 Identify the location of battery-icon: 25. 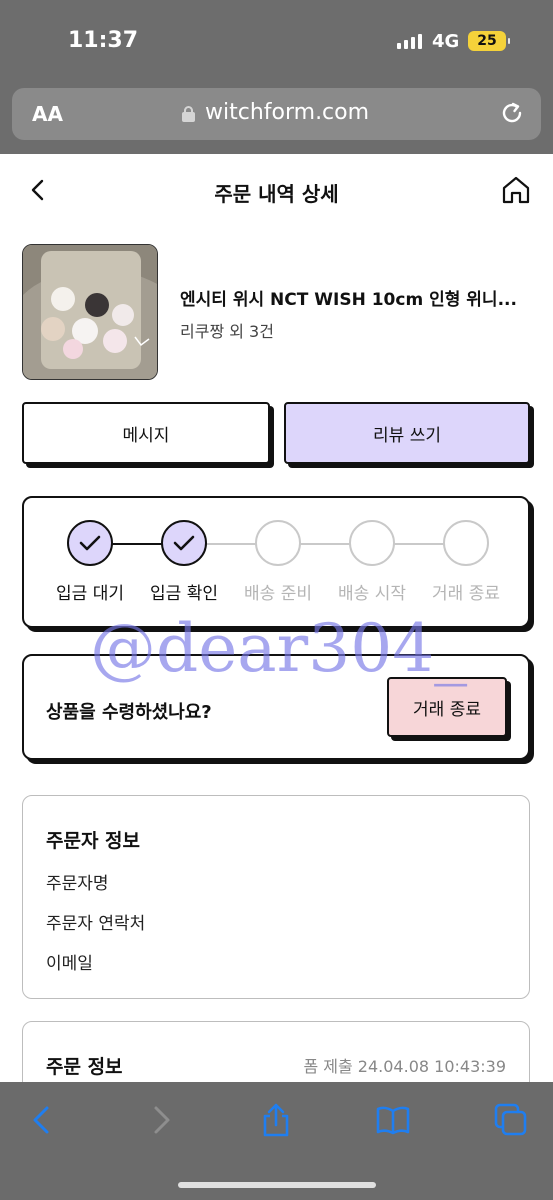
(489, 41).